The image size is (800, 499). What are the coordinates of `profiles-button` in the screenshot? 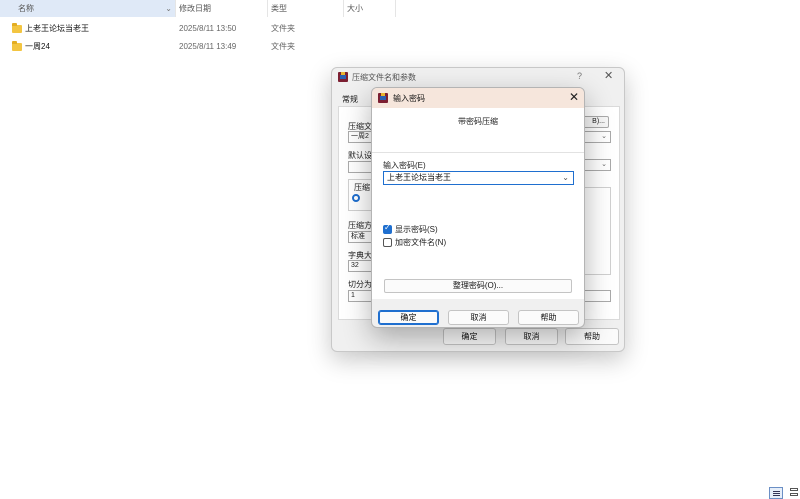 It's located at (360, 167).